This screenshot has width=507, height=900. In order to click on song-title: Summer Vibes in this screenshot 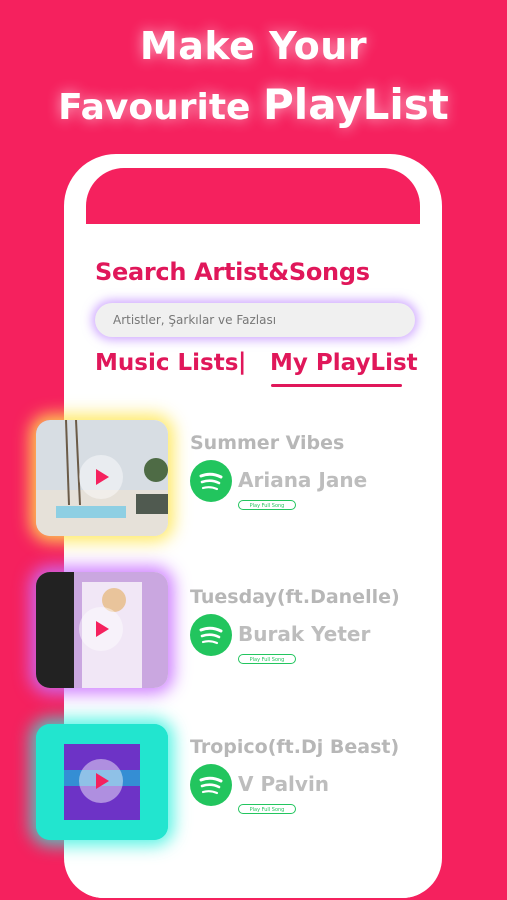, I will do `click(267, 443)`.